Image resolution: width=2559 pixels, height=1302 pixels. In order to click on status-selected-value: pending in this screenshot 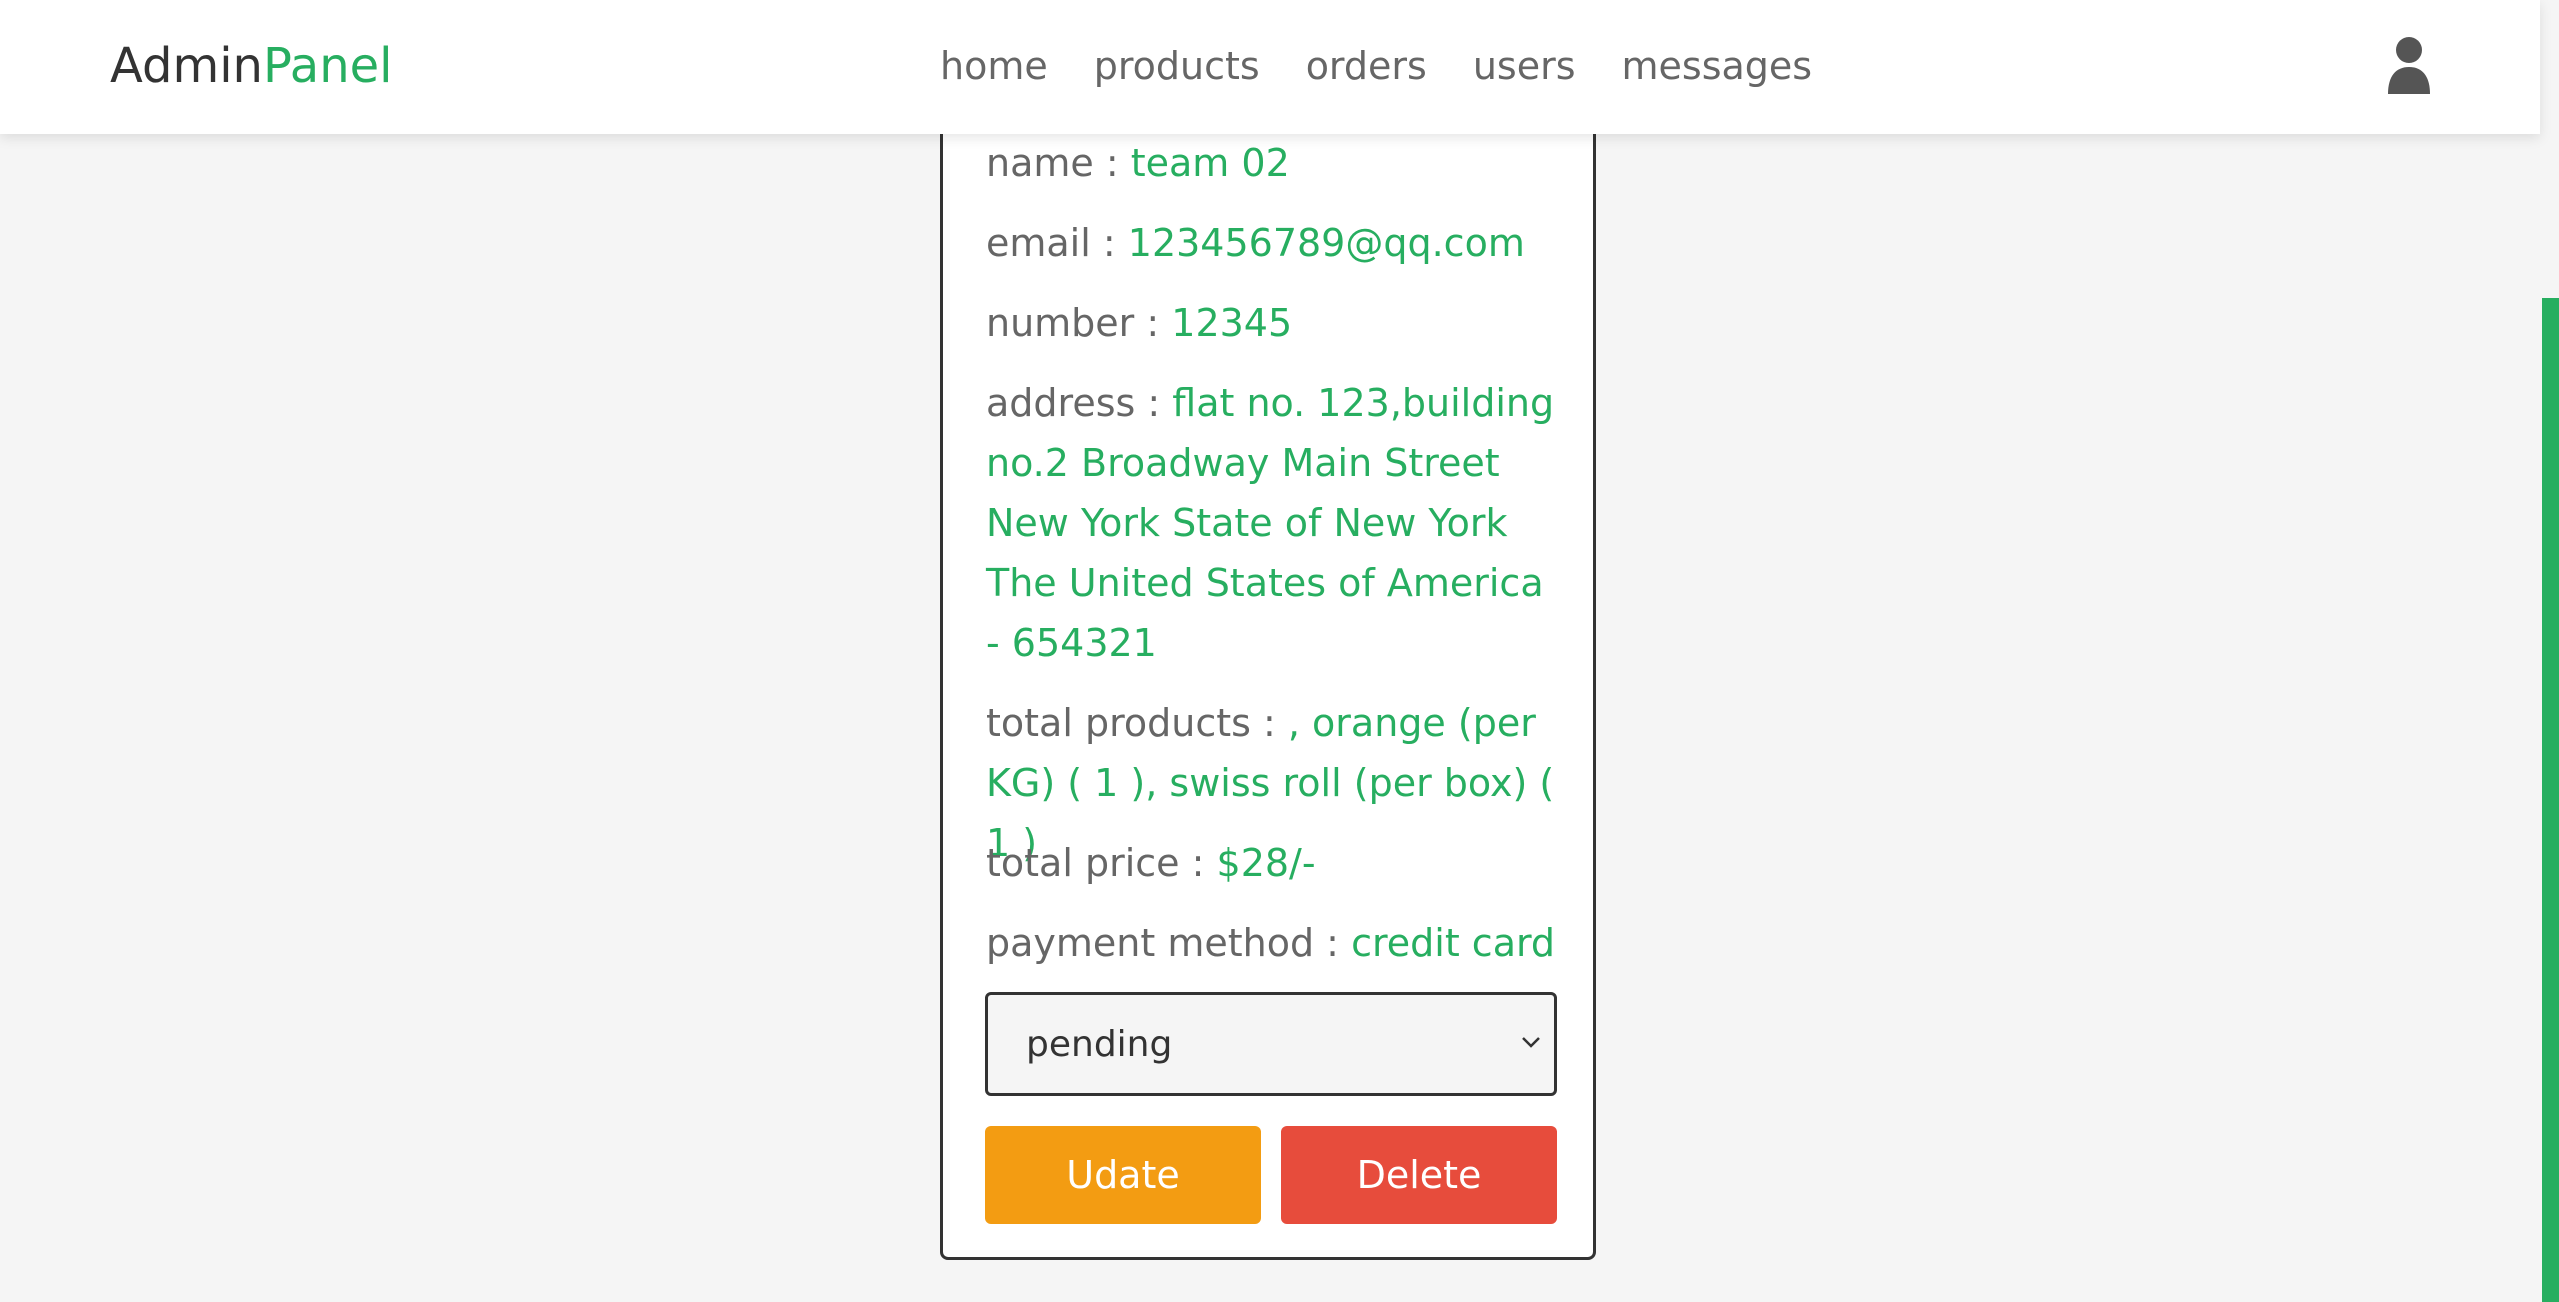, I will do `click(1099, 1044)`.